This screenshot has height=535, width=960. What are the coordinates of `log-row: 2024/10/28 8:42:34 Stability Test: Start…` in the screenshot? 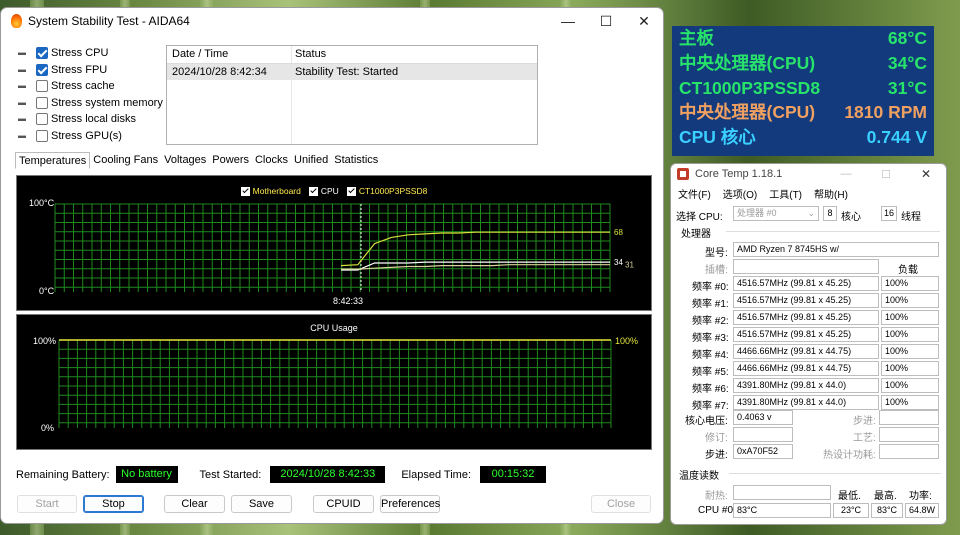 It's located at (352, 72).